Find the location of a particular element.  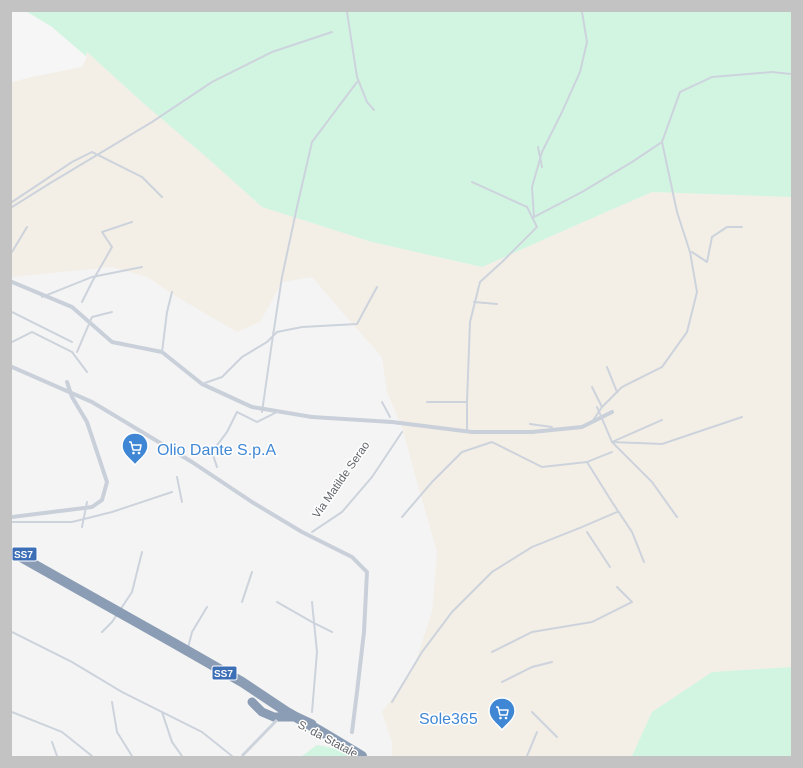

poi-label-sole365: Sole365 is located at coordinates (448, 719).